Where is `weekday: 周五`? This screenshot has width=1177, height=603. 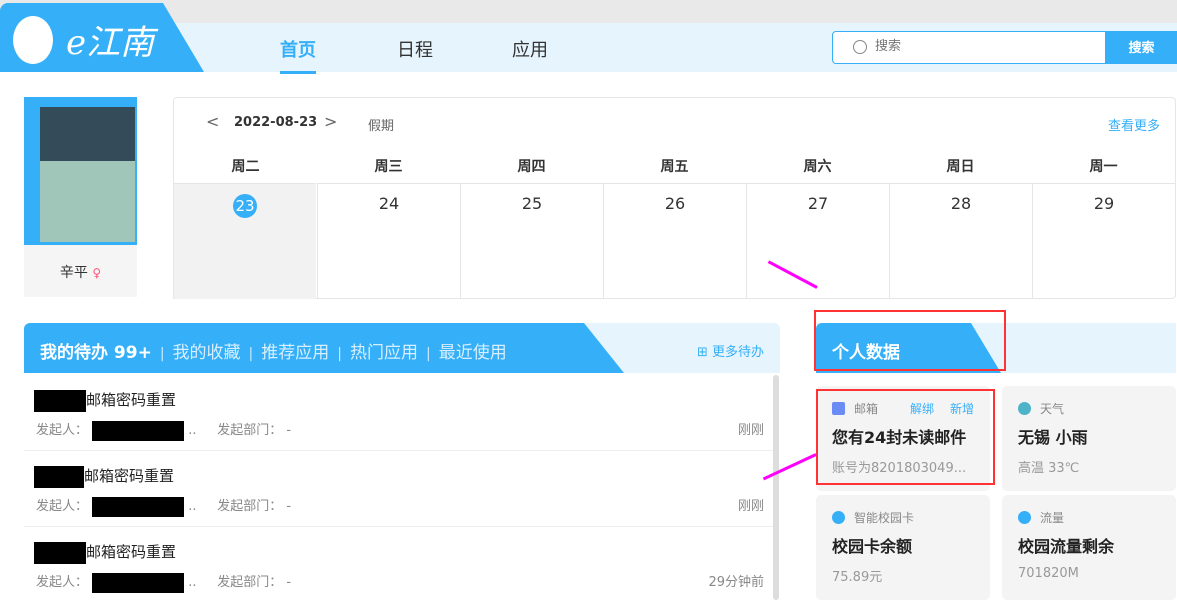 weekday: 周五 is located at coordinates (674, 167).